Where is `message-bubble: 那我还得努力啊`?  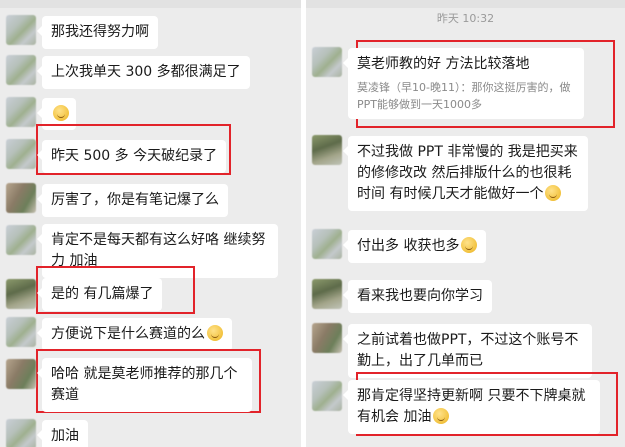 message-bubble: 那我还得努力啊 is located at coordinates (97, 32).